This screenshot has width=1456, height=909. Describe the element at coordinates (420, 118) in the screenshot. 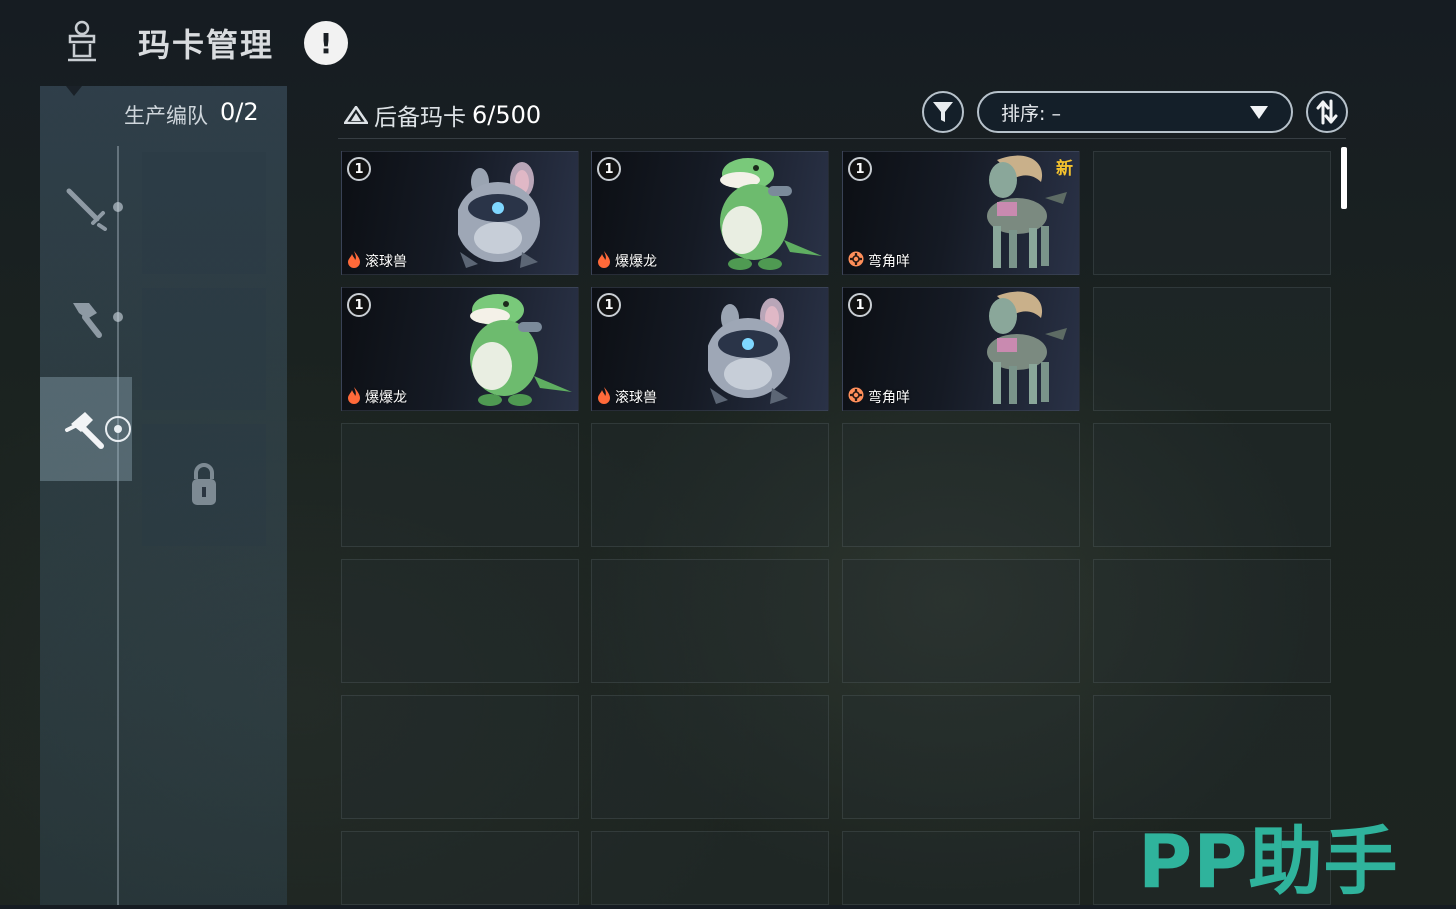

I see `backup-label: 后备玛卡` at that location.